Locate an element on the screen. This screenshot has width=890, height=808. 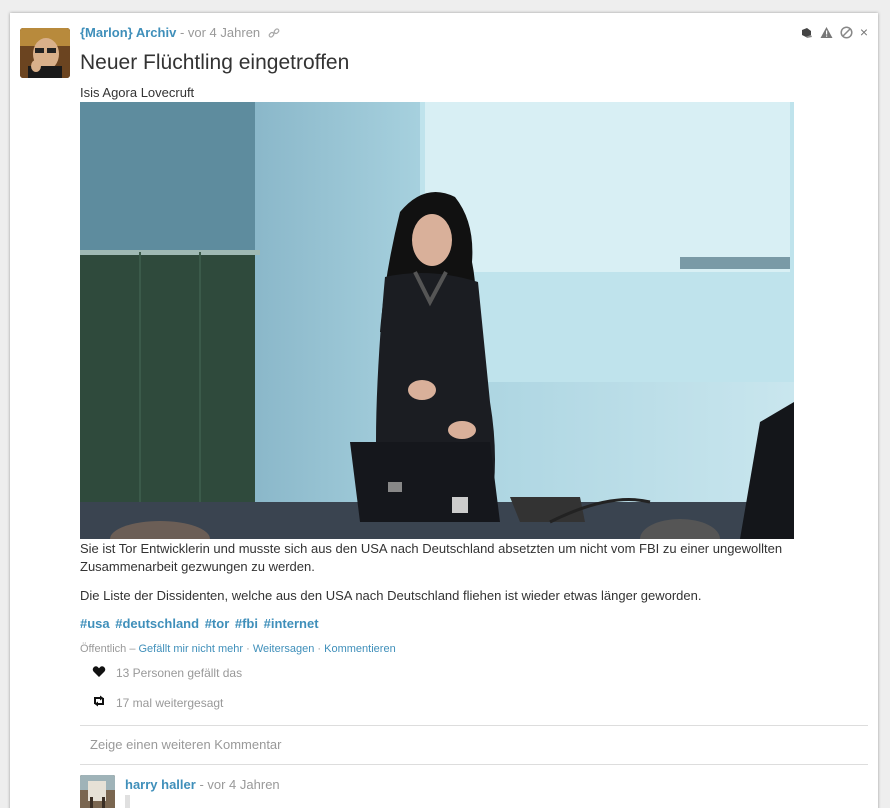
post-header: {Marlon} Archiv - vor 4 Jahren is located at coordinates (180, 33).